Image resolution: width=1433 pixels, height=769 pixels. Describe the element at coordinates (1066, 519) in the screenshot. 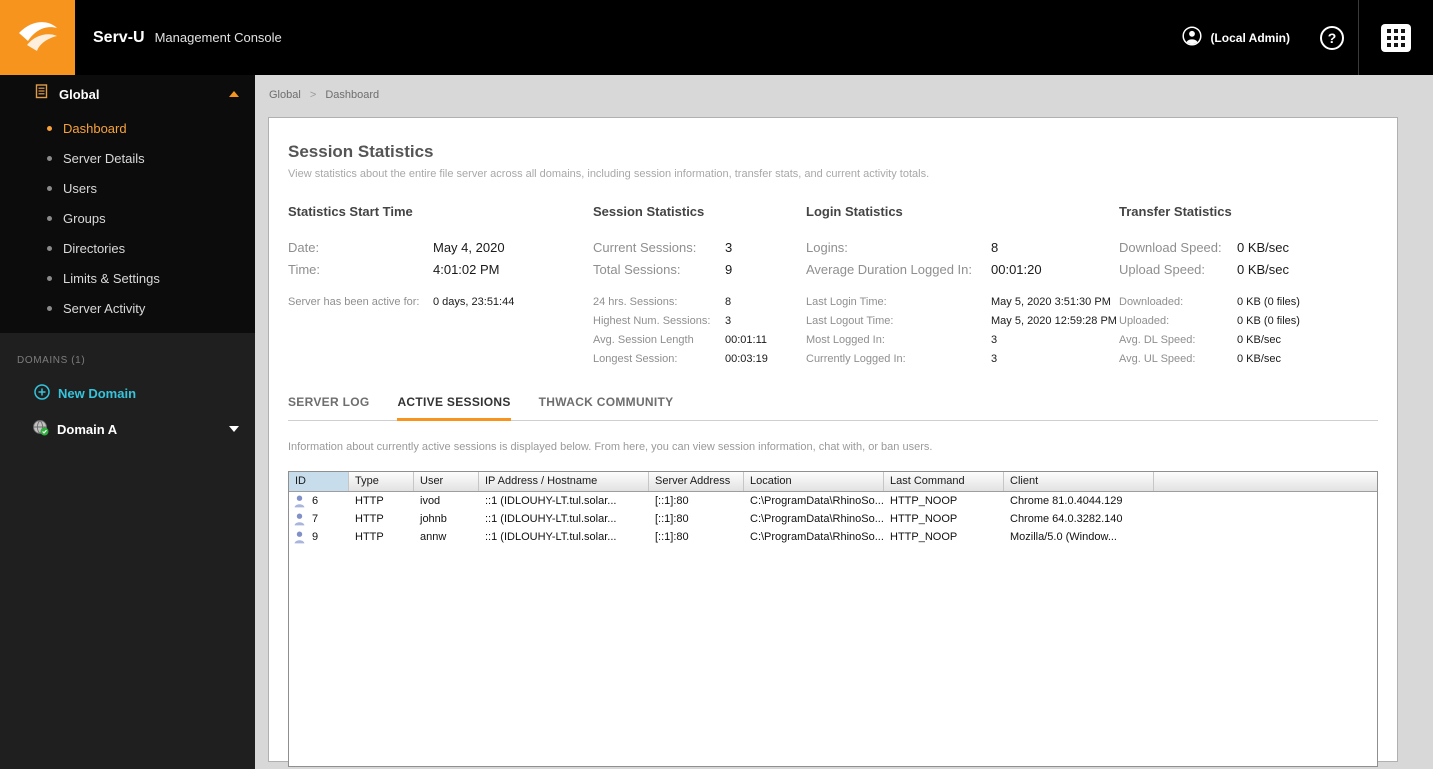

I see `cell-client: Chrome 64.0.3282.140` at that location.